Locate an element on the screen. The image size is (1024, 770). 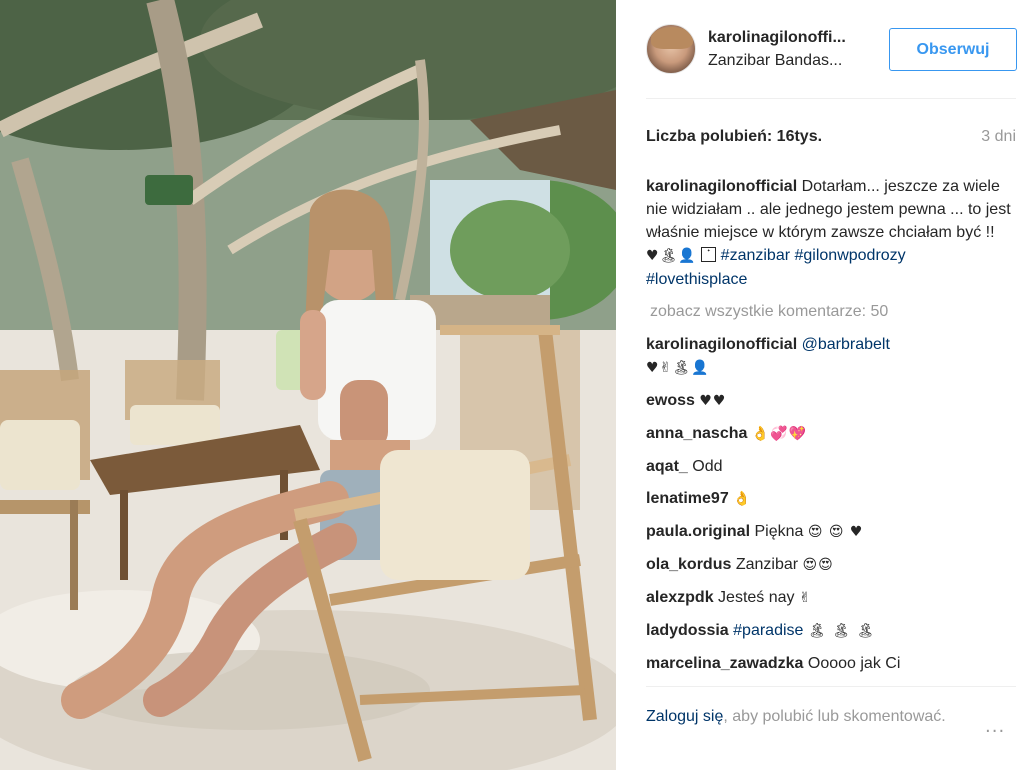
comment-username: aqat_ is located at coordinates (667, 466).